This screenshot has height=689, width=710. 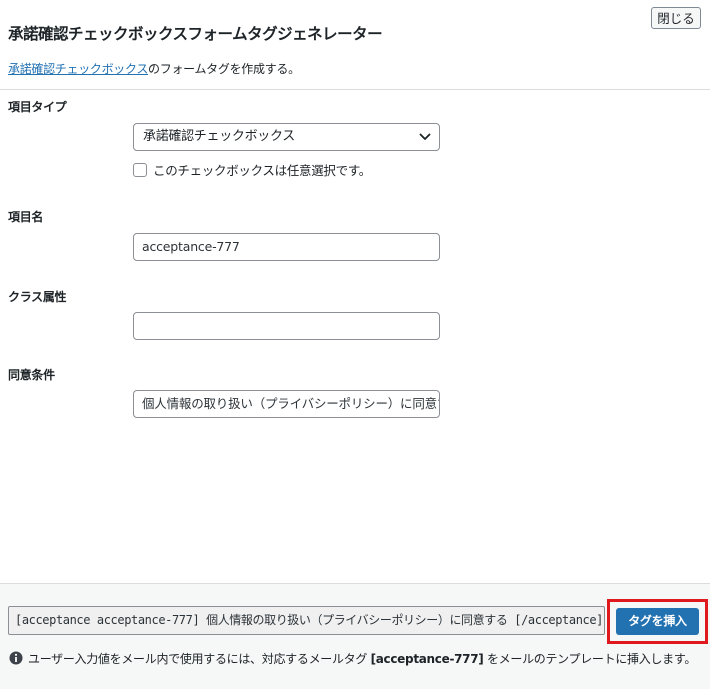 I want to click on optional-checkbox-row: このチェックボックスは任意選択です。, so click(x=252, y=168).